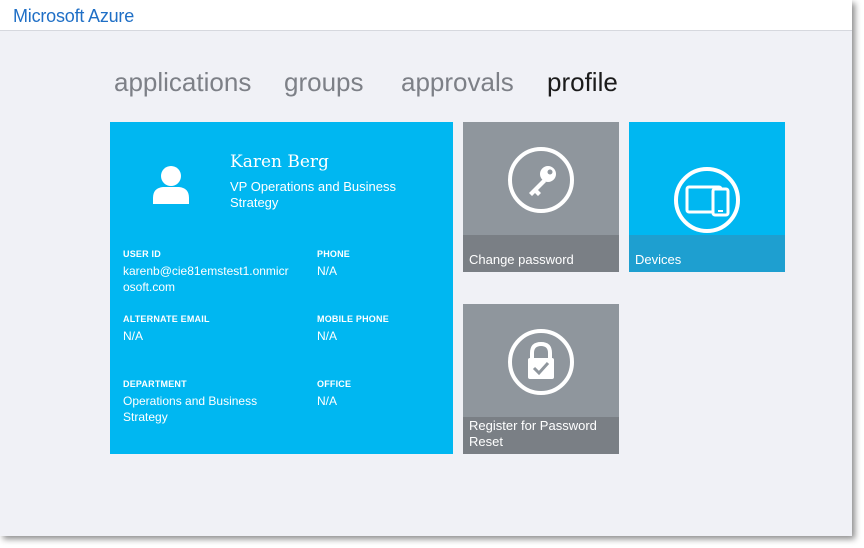 The width and height of the screenshot is (864, 548). What do you see at coordinates (142, 254) in the screenshot?
I see `user-id-label: USER ID` at bounding box center [142, 254].